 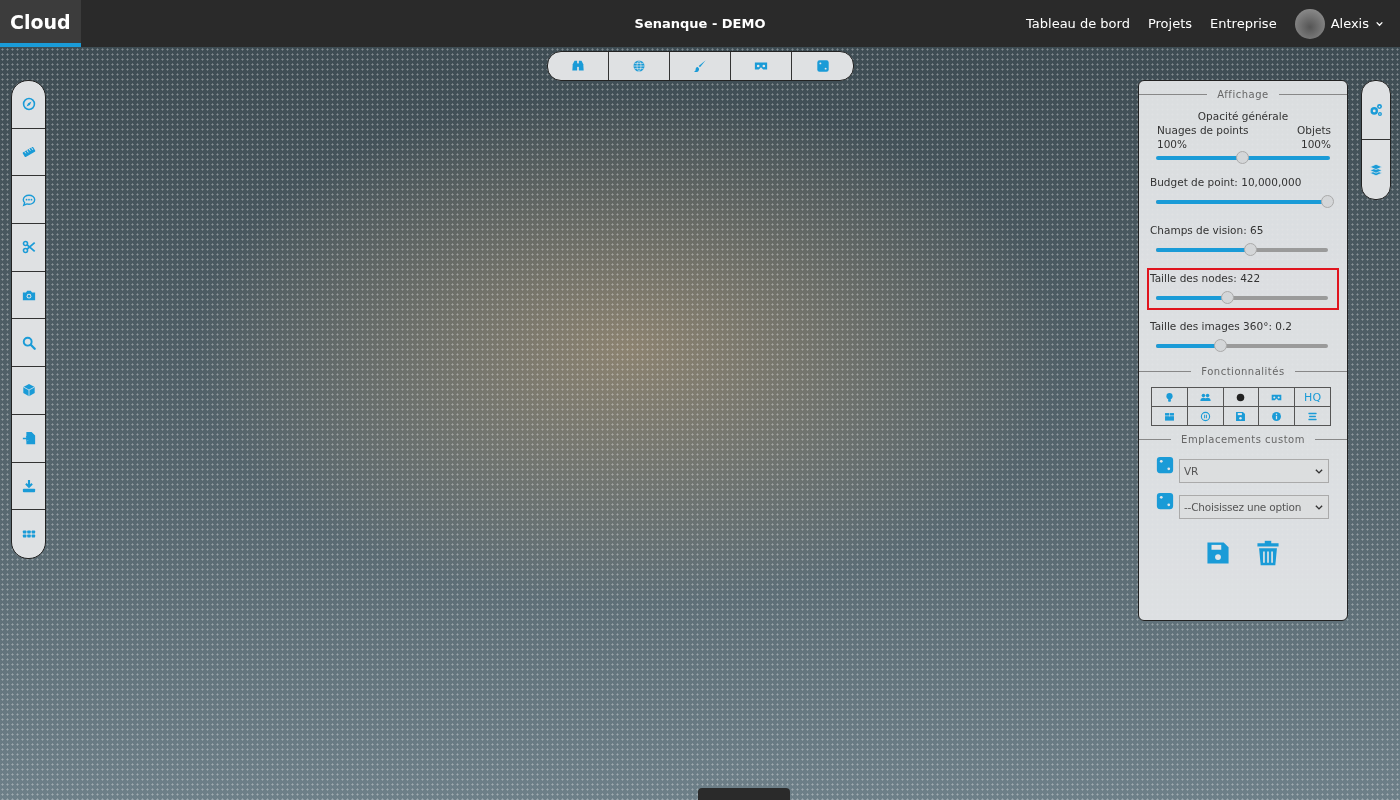 What do you see at coordinates (1221, 326) in the screenshot?
I see `slider-label: Taille des images 360°: 0.2` at bounding box center [1221, 326].